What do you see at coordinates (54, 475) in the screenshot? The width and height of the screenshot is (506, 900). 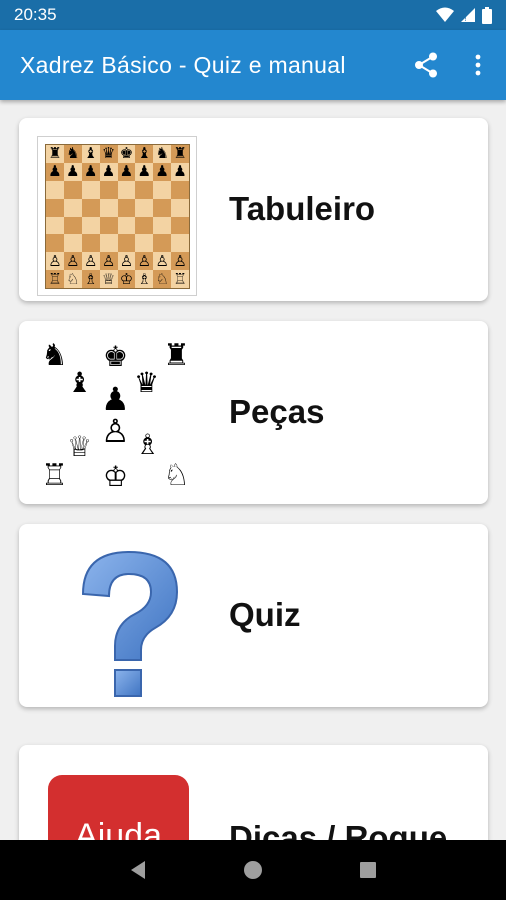 I see `white-rook-icon: ♖` at bounding box center [54, 475].